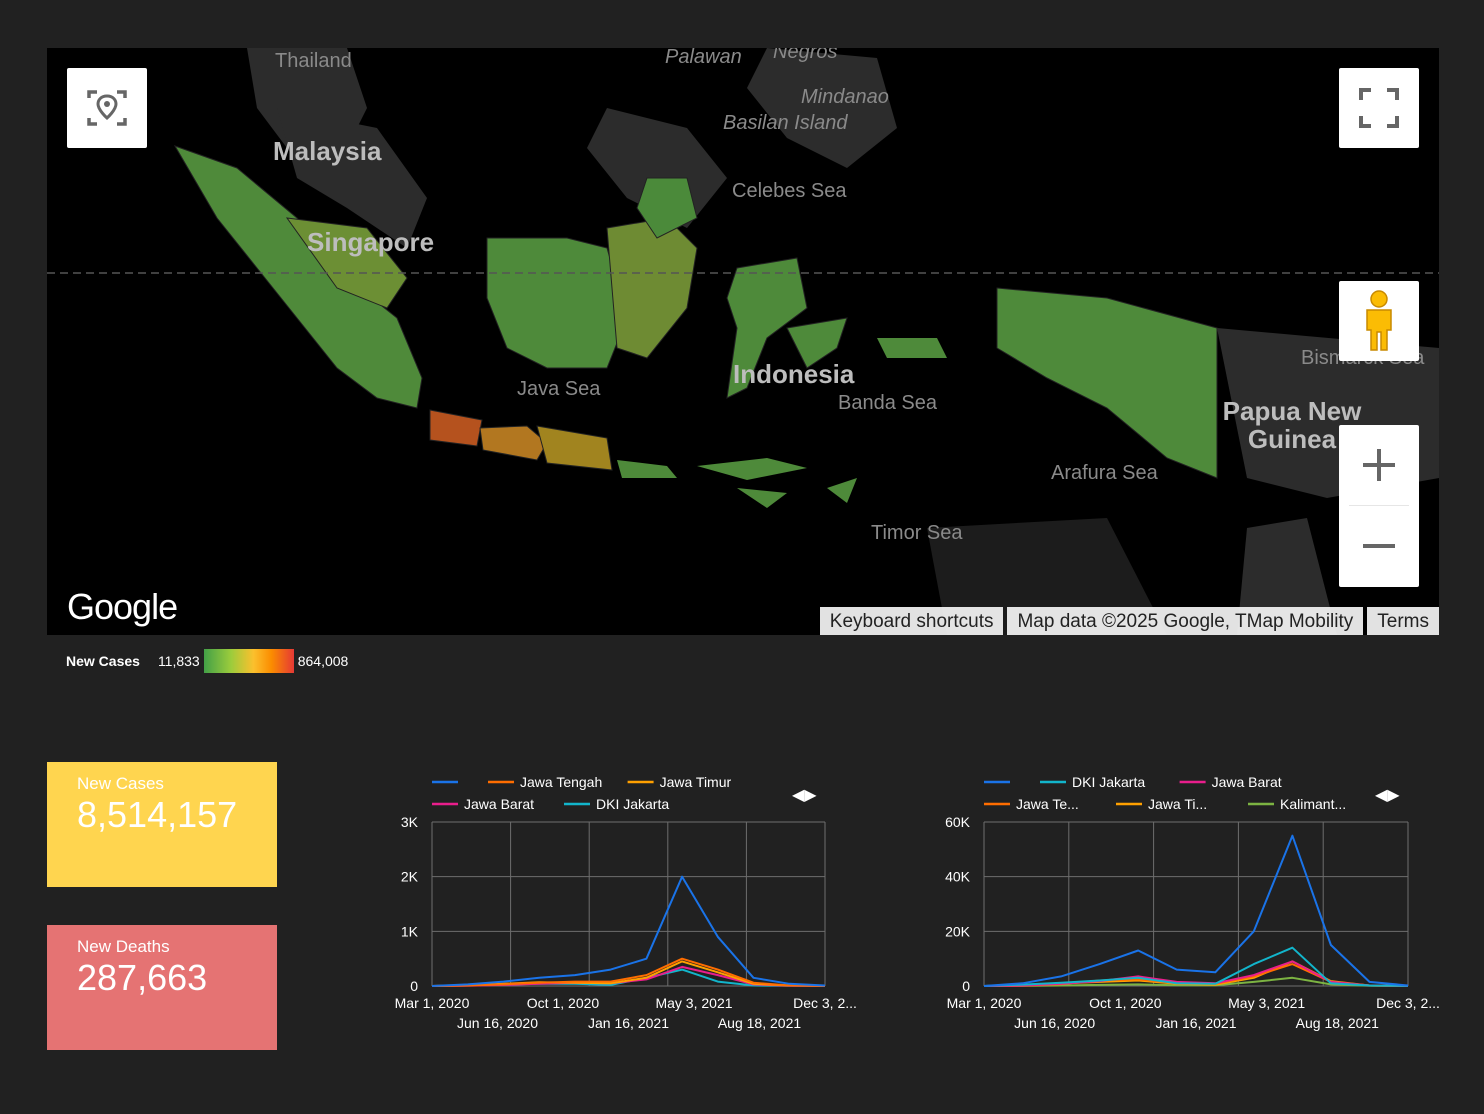  What do you see at coordinates (248, 661) in the screenshot?
I see `legend-gradient` at bounding box center [248, 661].